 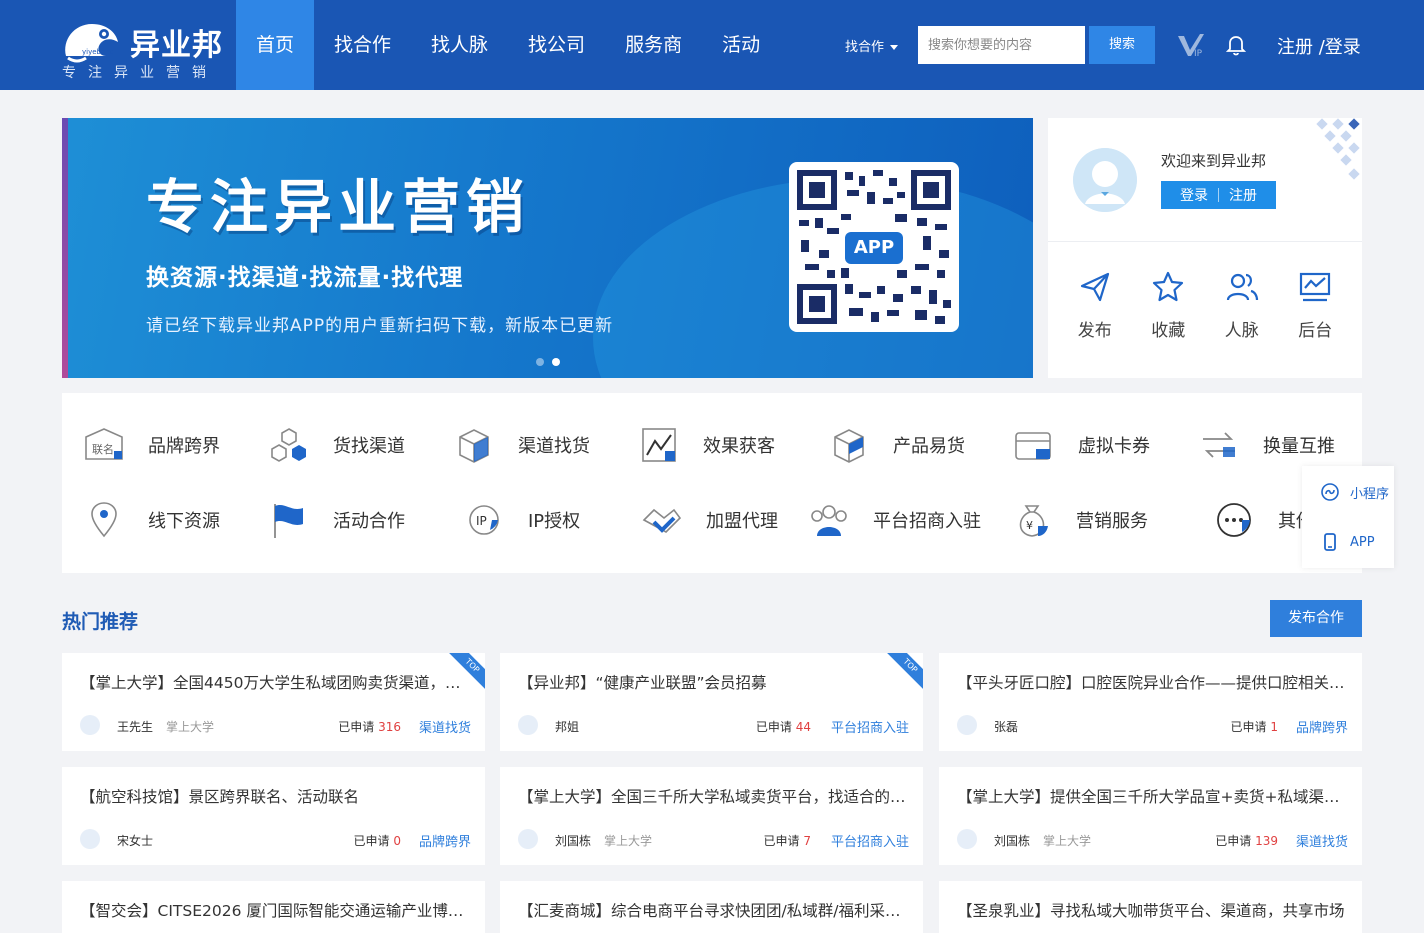 What do you see at coordinates (1153, 796) in the screenshot?
I see `card-title: 【掌上大学】提供全国三千所大学品宣+卖货+私域渠道资源` at bounding box center [1153, 796].